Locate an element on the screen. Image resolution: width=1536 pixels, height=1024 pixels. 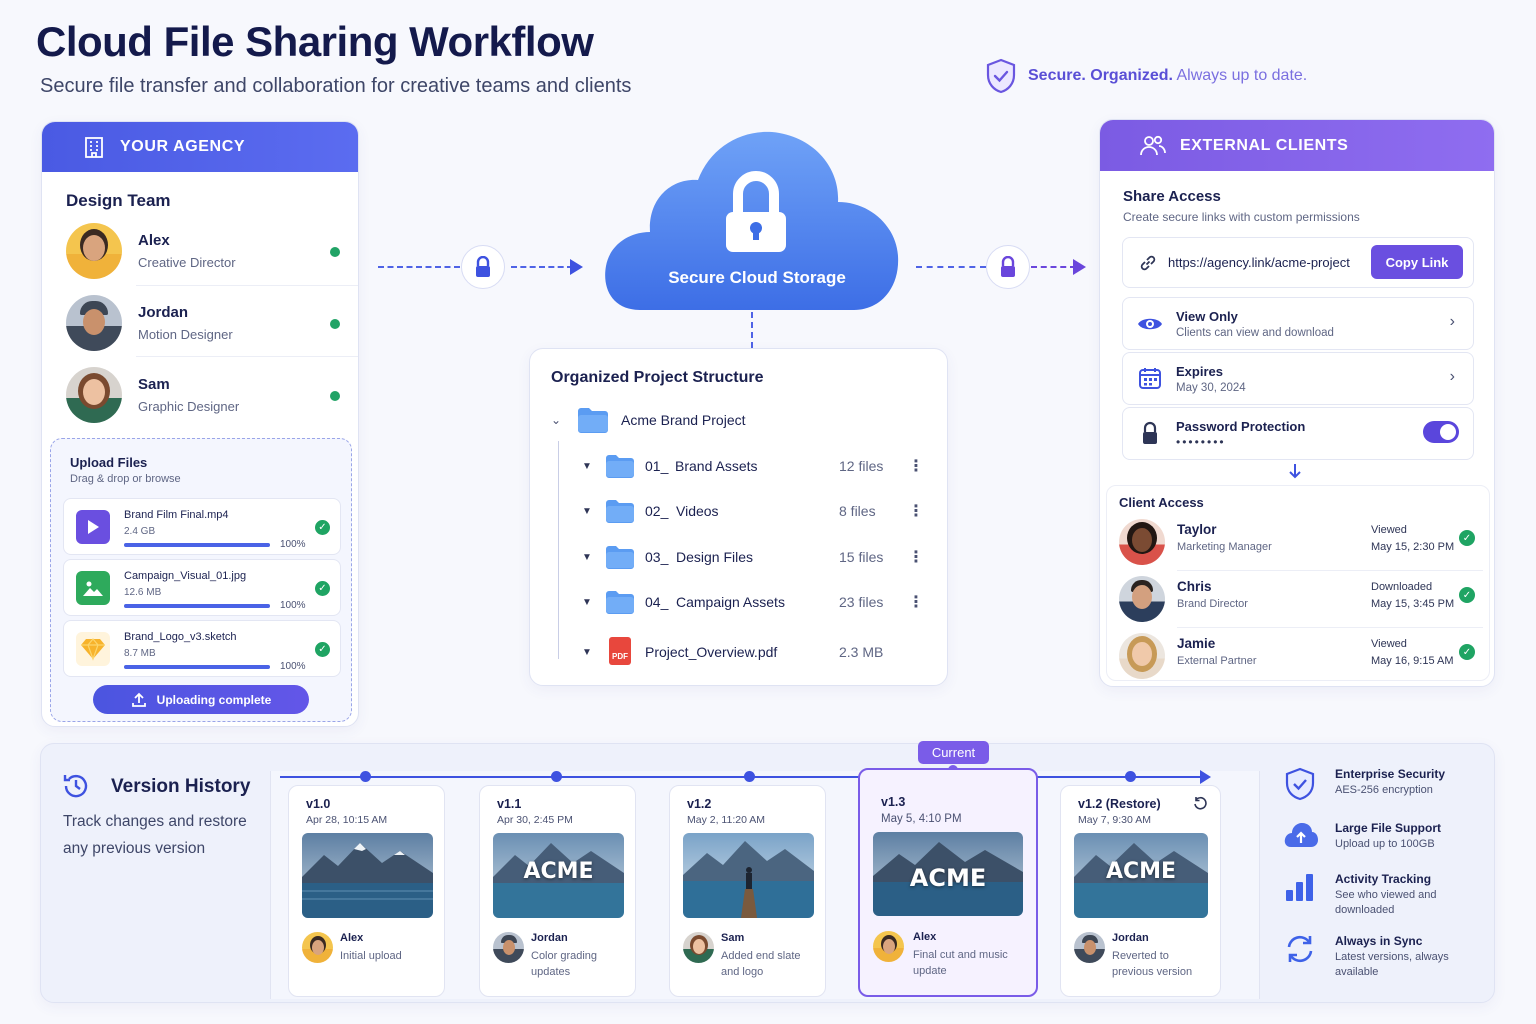
timeline-line is located at coordinates (741, 777).